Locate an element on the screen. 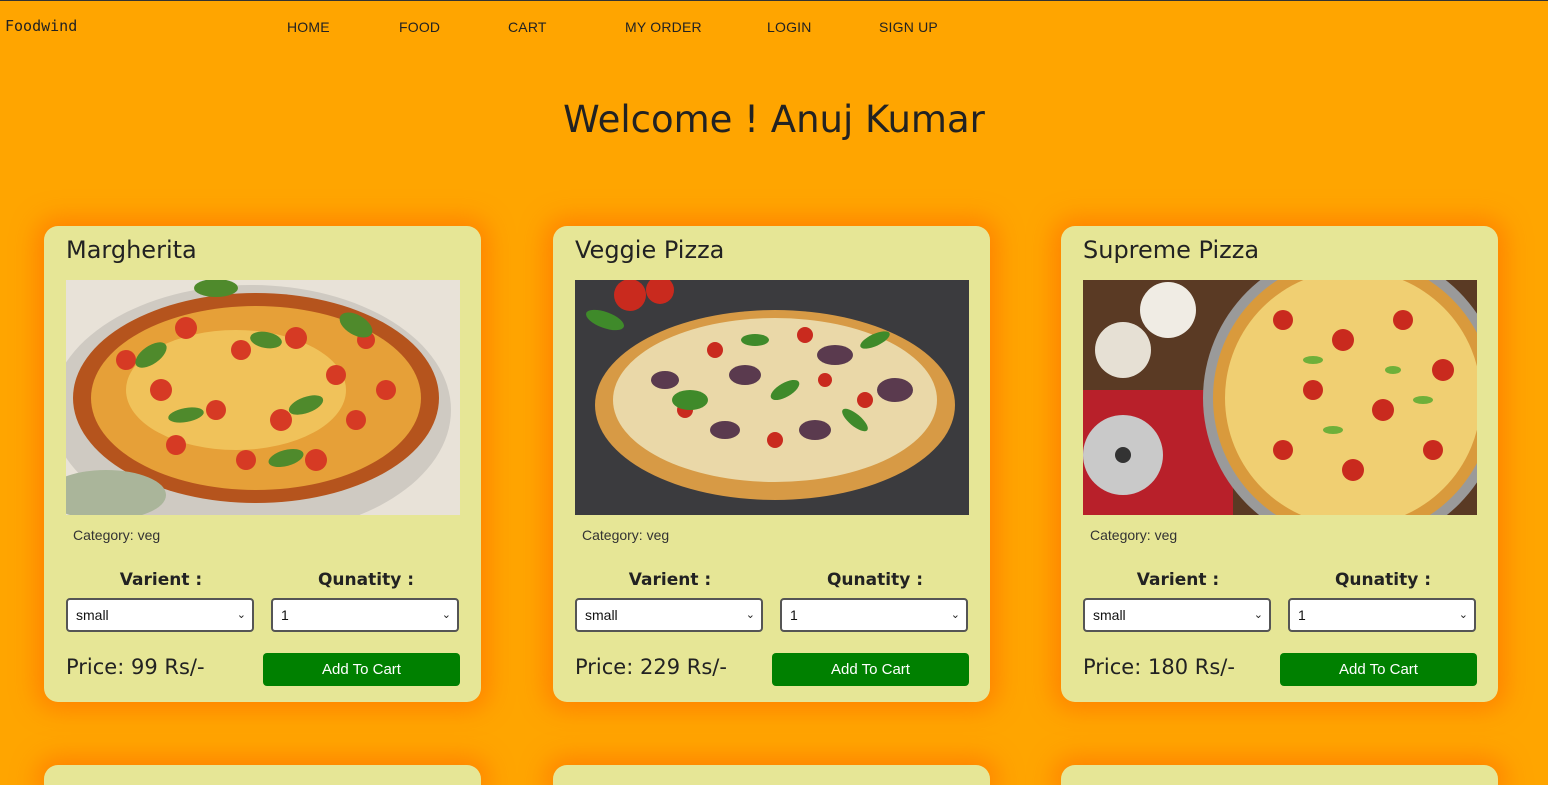 The height and width of the screenshot is (785, 1548). top-border is located at coordinates (774, 0).